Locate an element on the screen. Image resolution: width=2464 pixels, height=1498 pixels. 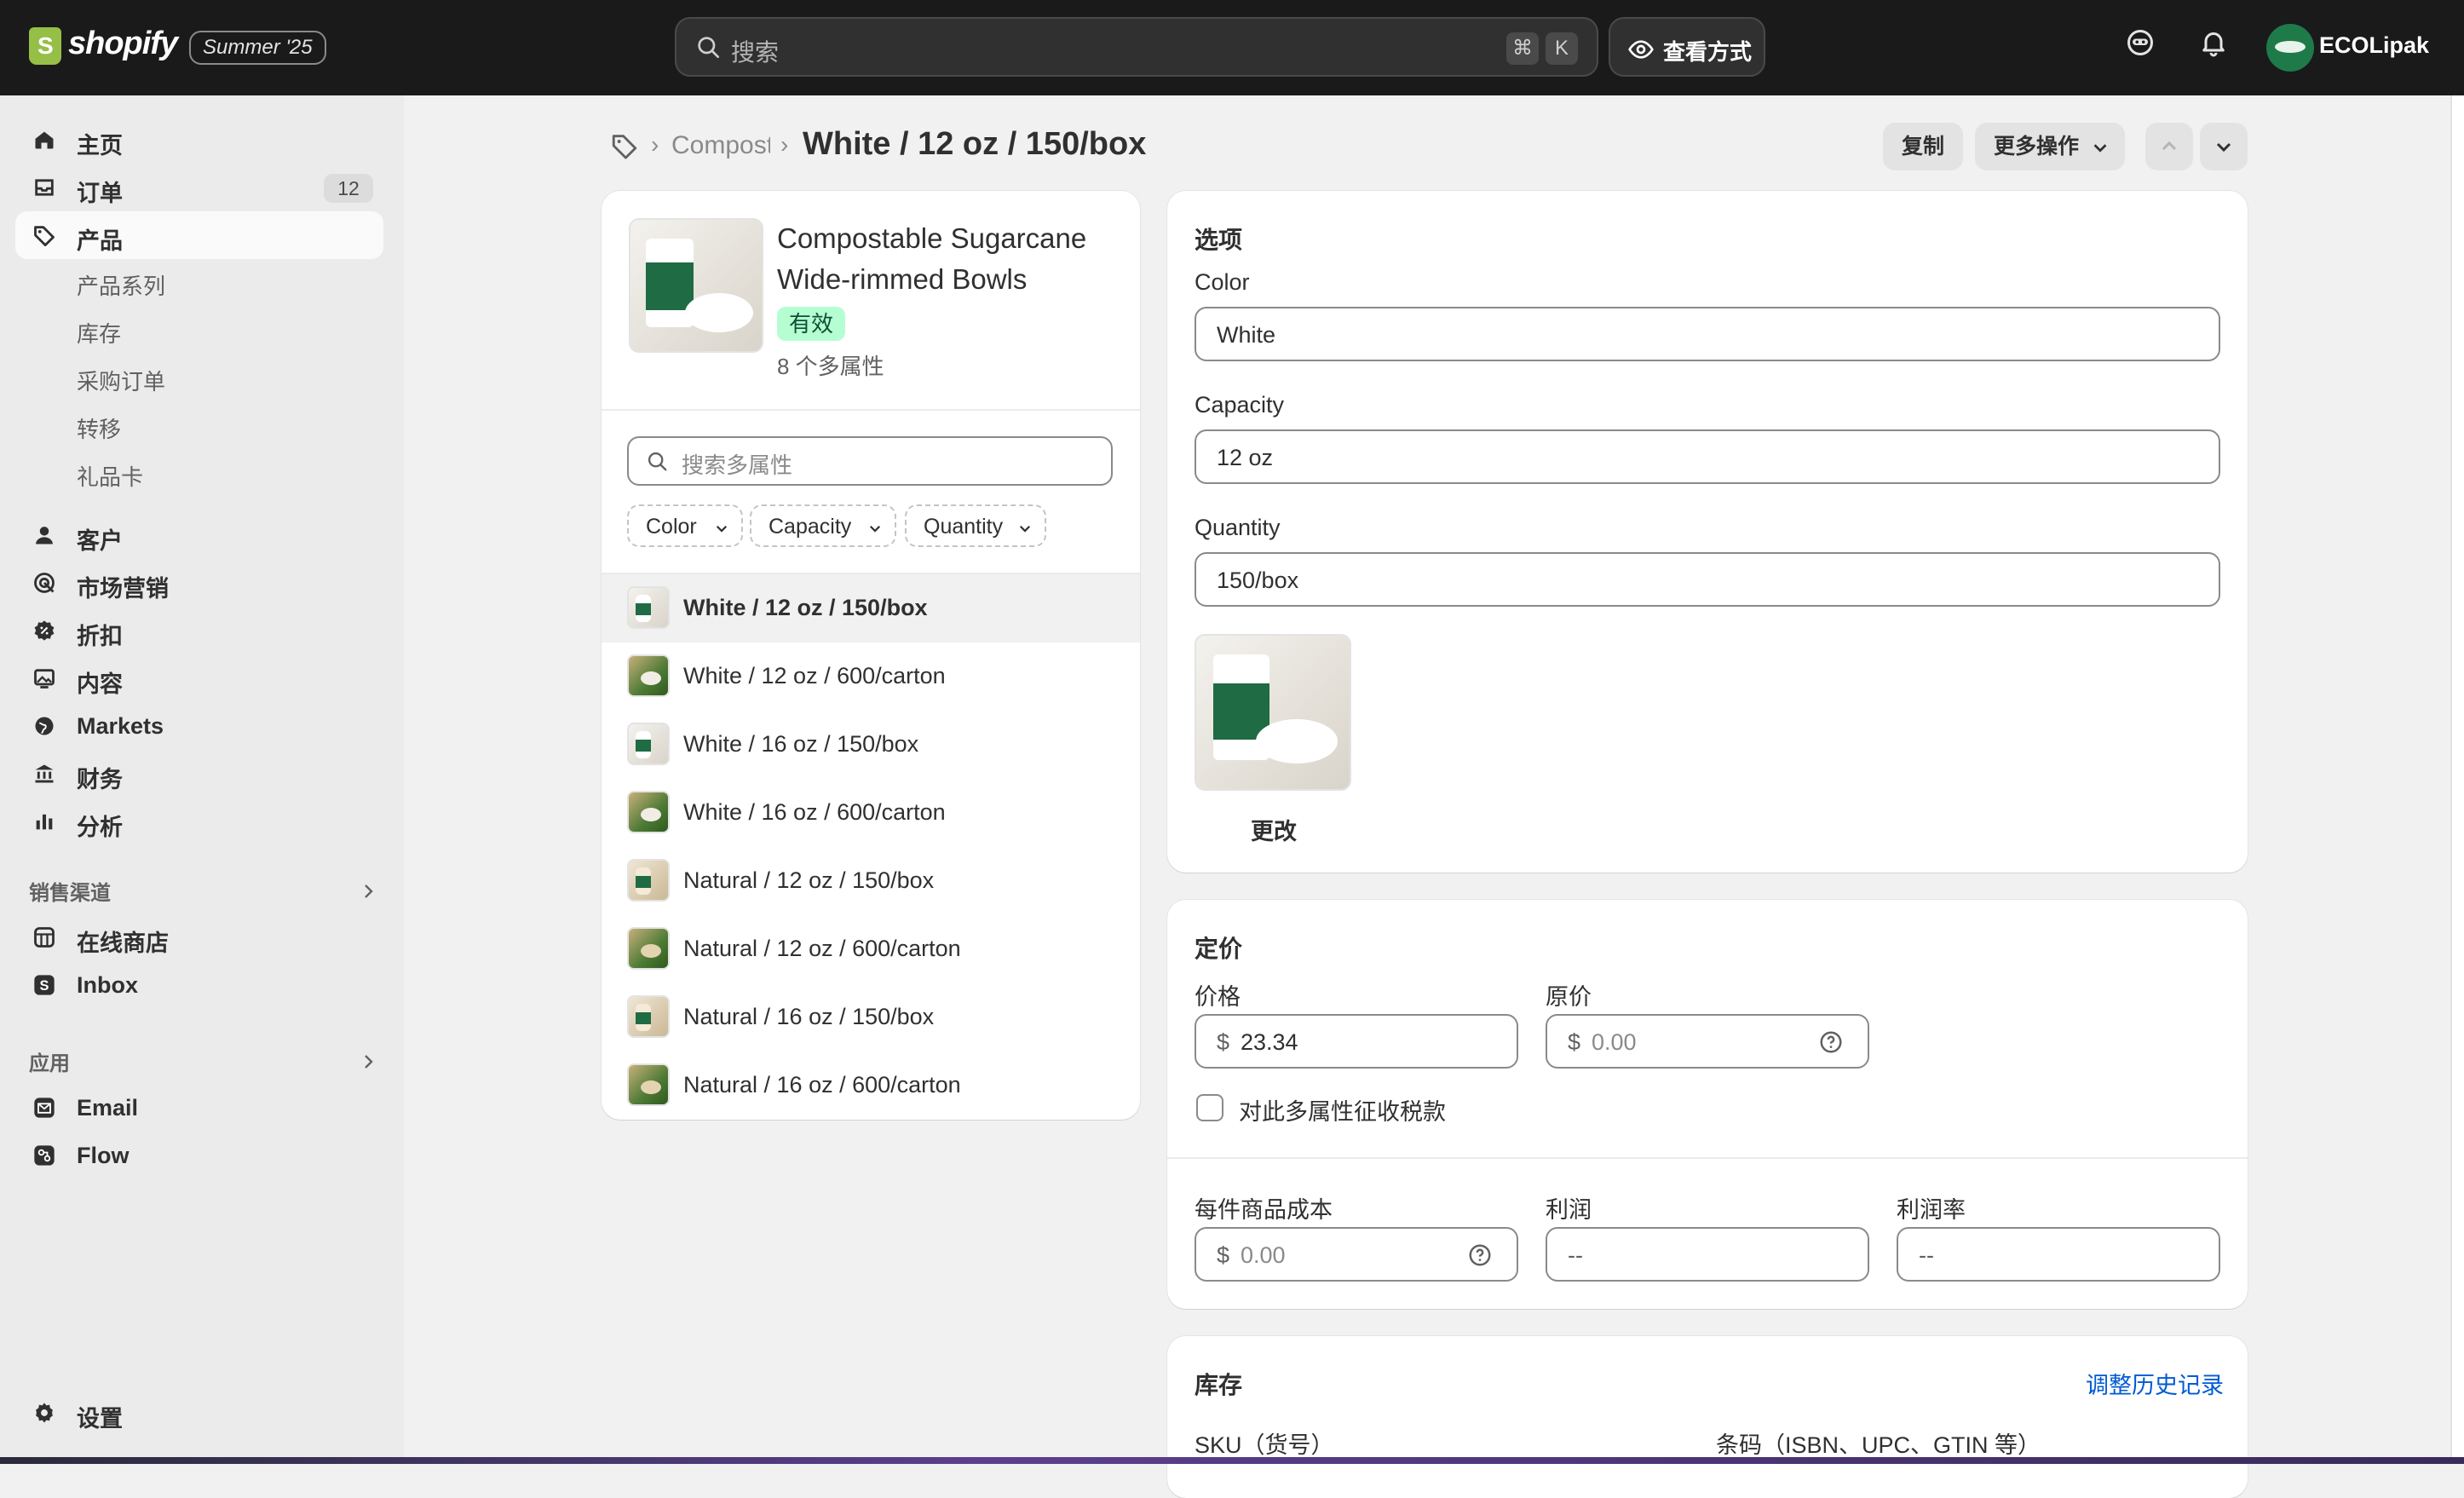
brand-name: shopify is located at coordinates (123, 44).